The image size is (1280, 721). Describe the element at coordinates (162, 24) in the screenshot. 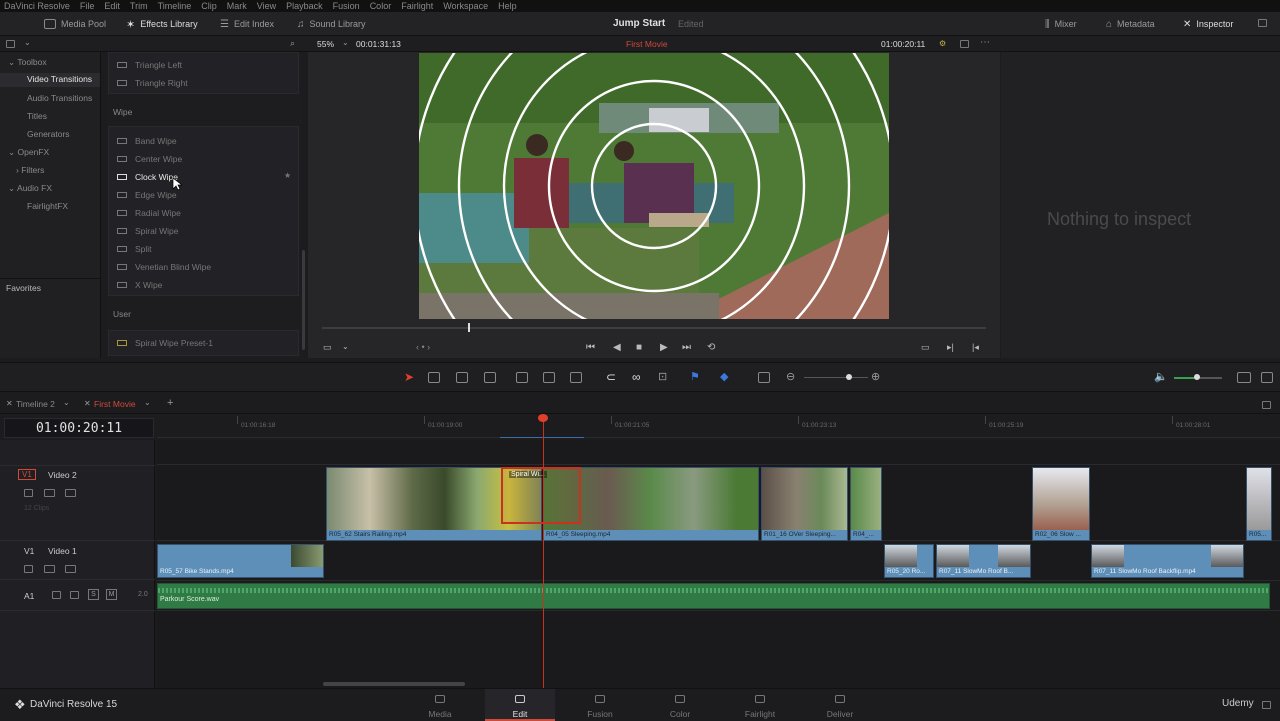

I see `effects-library-button: ✶ Effects Library` at that location.